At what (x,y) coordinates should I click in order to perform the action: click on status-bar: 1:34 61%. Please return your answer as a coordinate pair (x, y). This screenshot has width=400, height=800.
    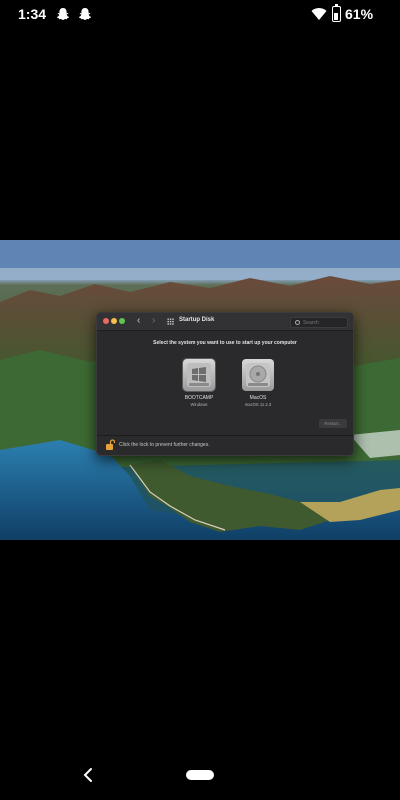
    Looking at the image, I should click on (200, 15).